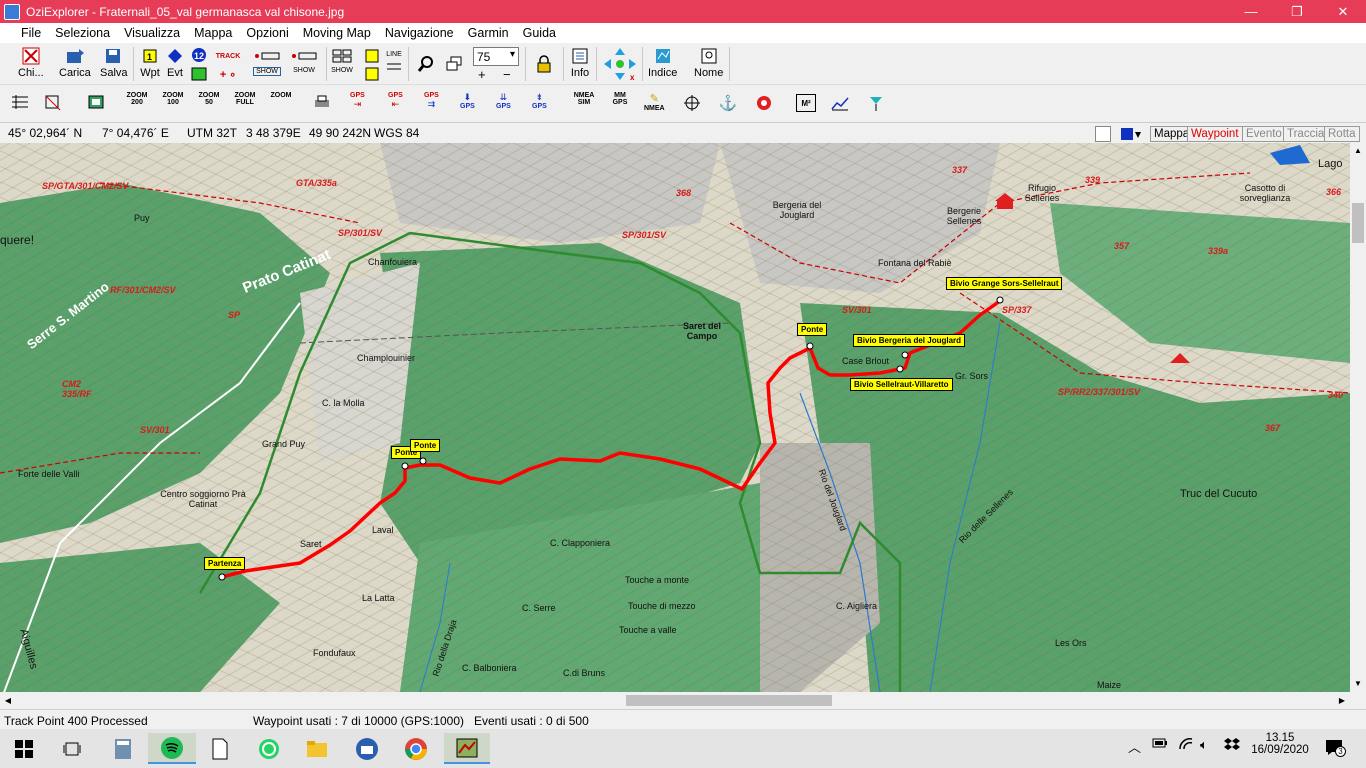 The height and width of the screenshot is (768, 1366). Describe the element at coordinates (1160, 744) in the screenshot. I see `battery-icon` at that location.